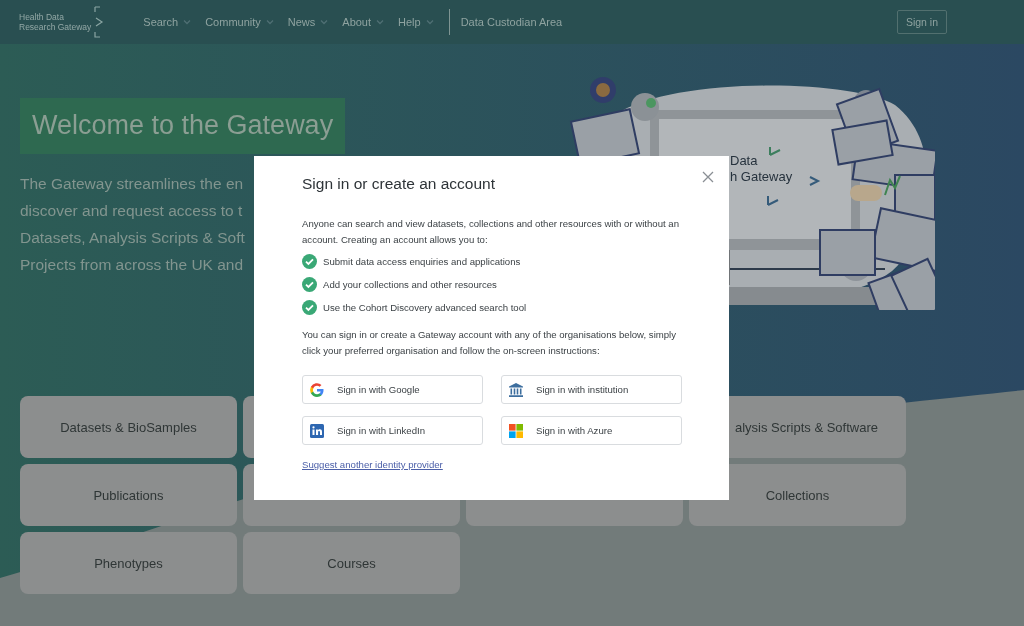 This screenshot has width=1024, height=626. Describe the element at coordinates (363, 22) in the screenshot. I see `nav-menu-item: About` at that location.